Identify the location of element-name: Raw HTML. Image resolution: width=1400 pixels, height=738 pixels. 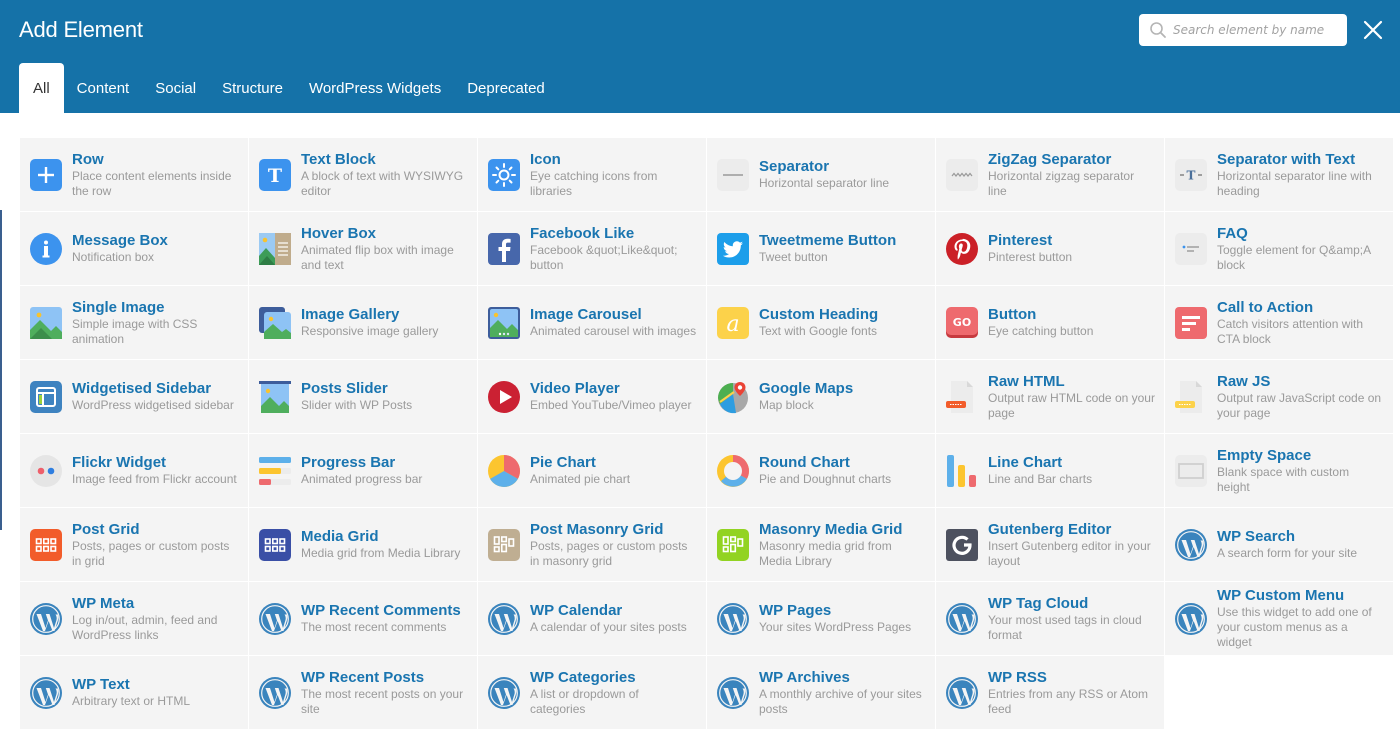
(1026, 381).